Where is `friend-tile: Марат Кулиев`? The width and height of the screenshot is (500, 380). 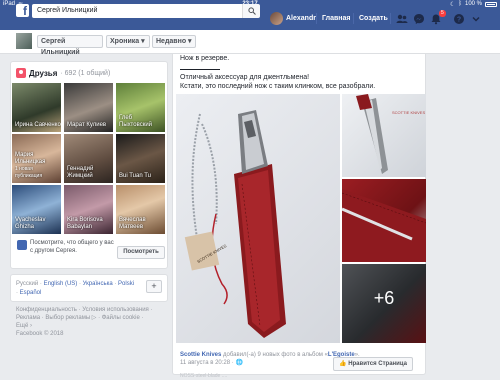 friend-tile: Марат Кулиев is located at coordinates (88, 107).